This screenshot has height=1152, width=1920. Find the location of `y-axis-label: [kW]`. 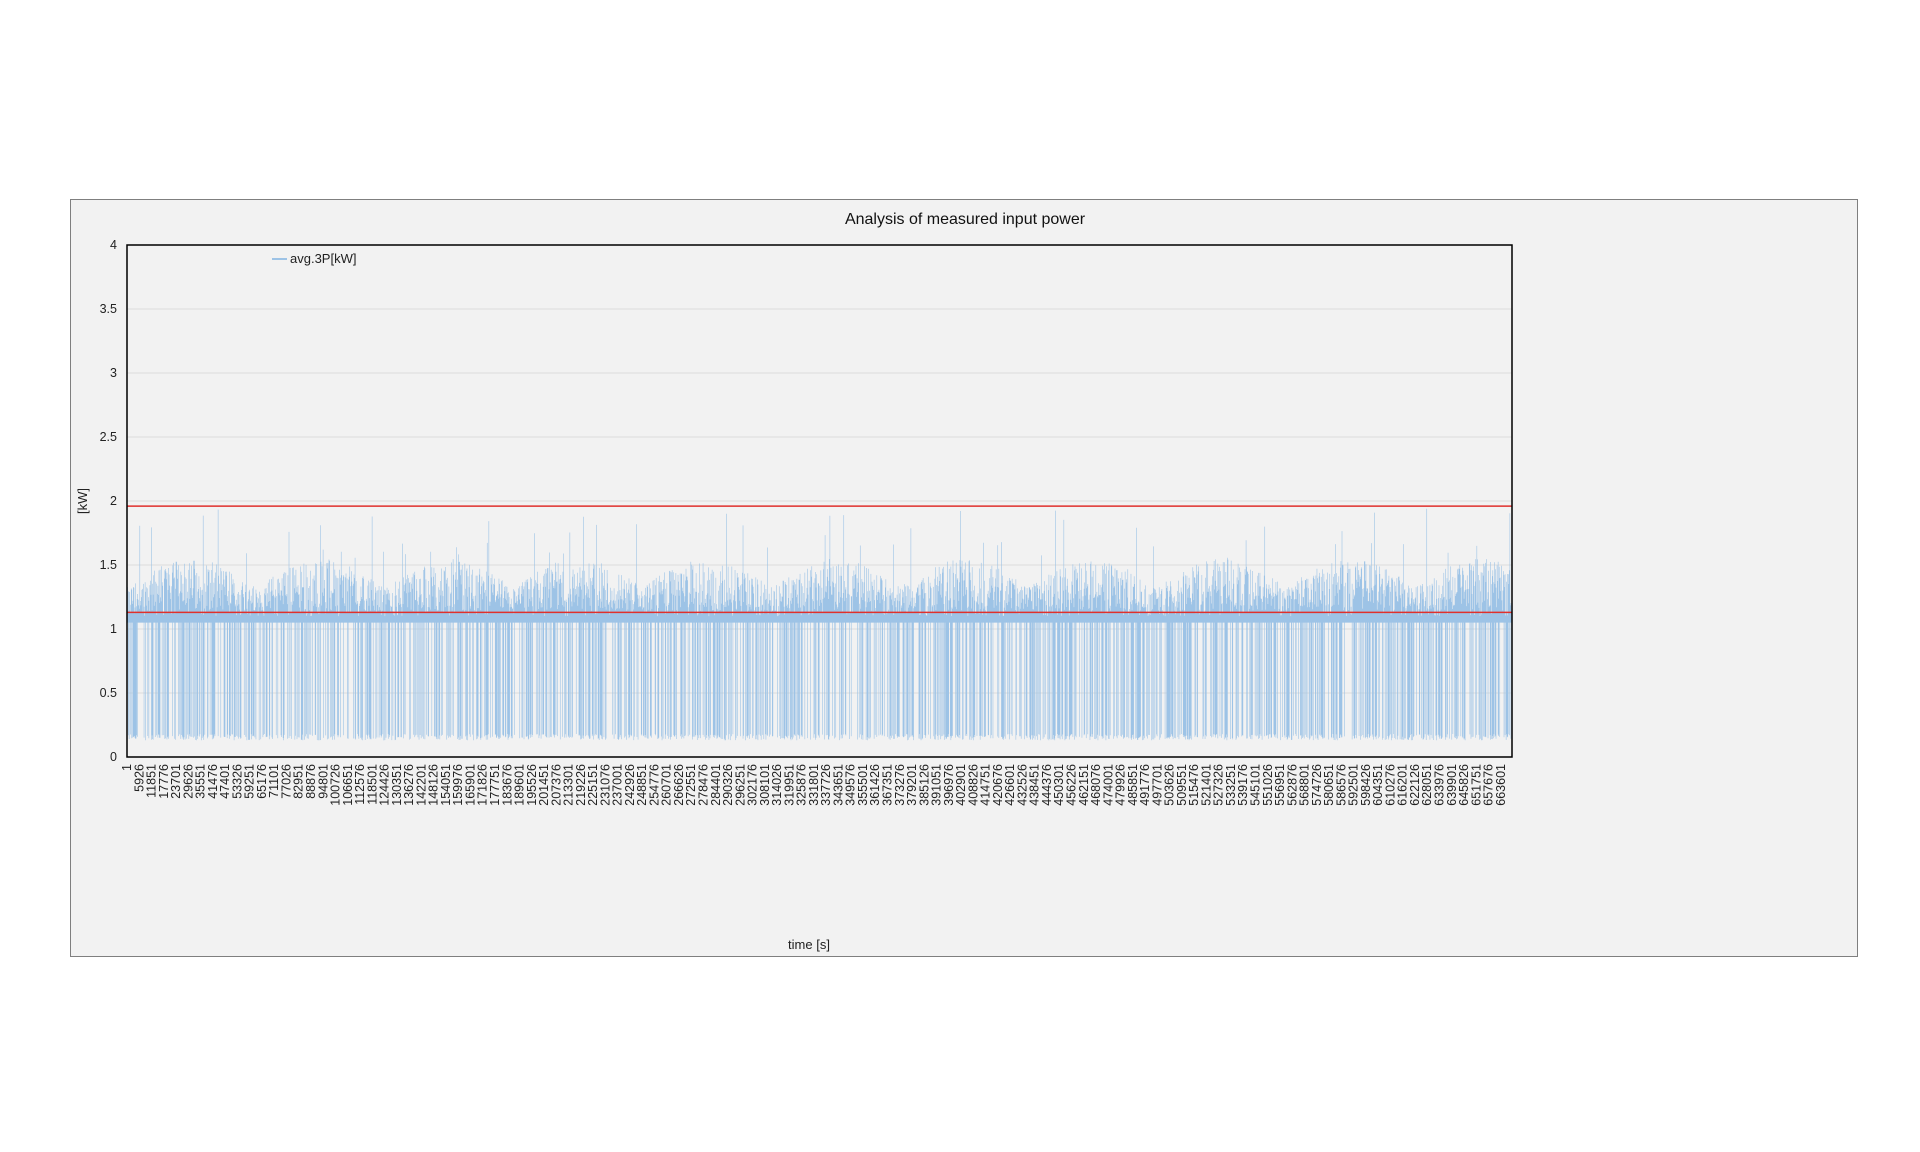

y-axis-label: [kW] is located at coordinates (82, 501).